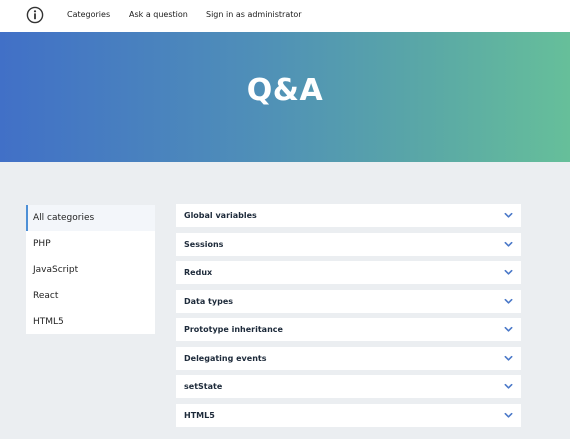  Describe the element at coordinates (64, 218) in the screenshot. I see `sidebar-item-label: All categories` at that location.